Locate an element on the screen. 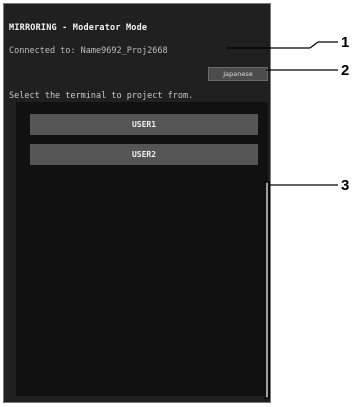  callout-number-3: 3 is located at coordinates (345, 185).